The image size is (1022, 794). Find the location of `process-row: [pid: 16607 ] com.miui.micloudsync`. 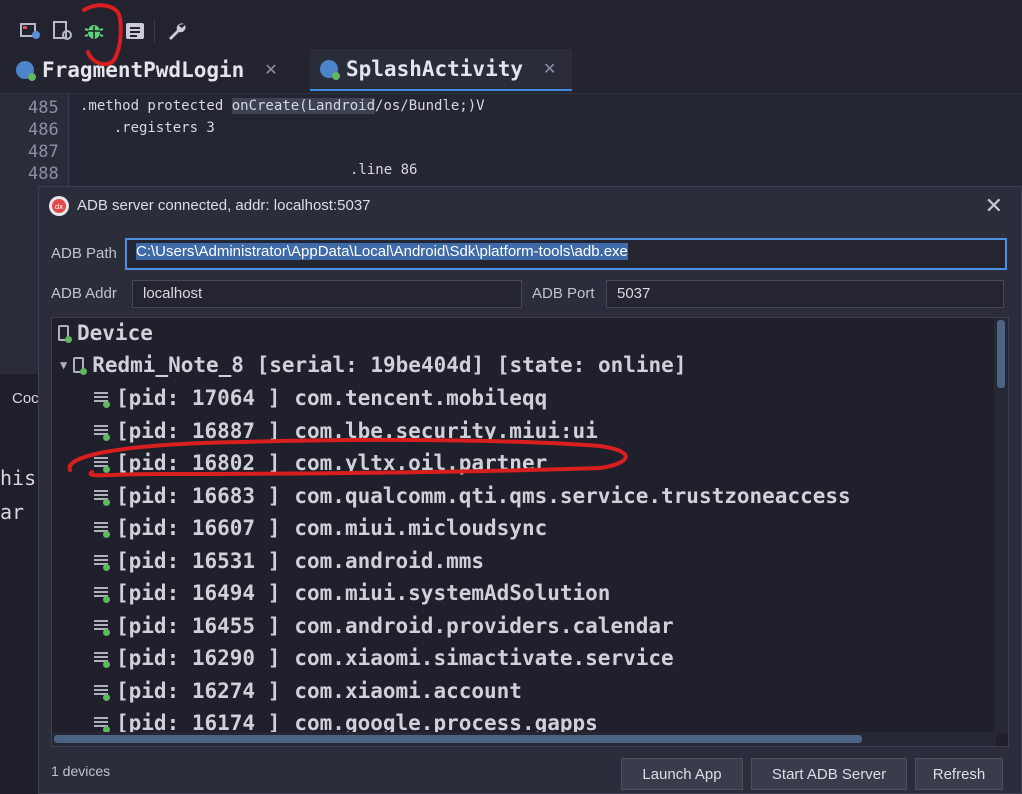

process-row: [pid: 16607 ] com.miui.micloudsync is located at coordinates (320, 528).